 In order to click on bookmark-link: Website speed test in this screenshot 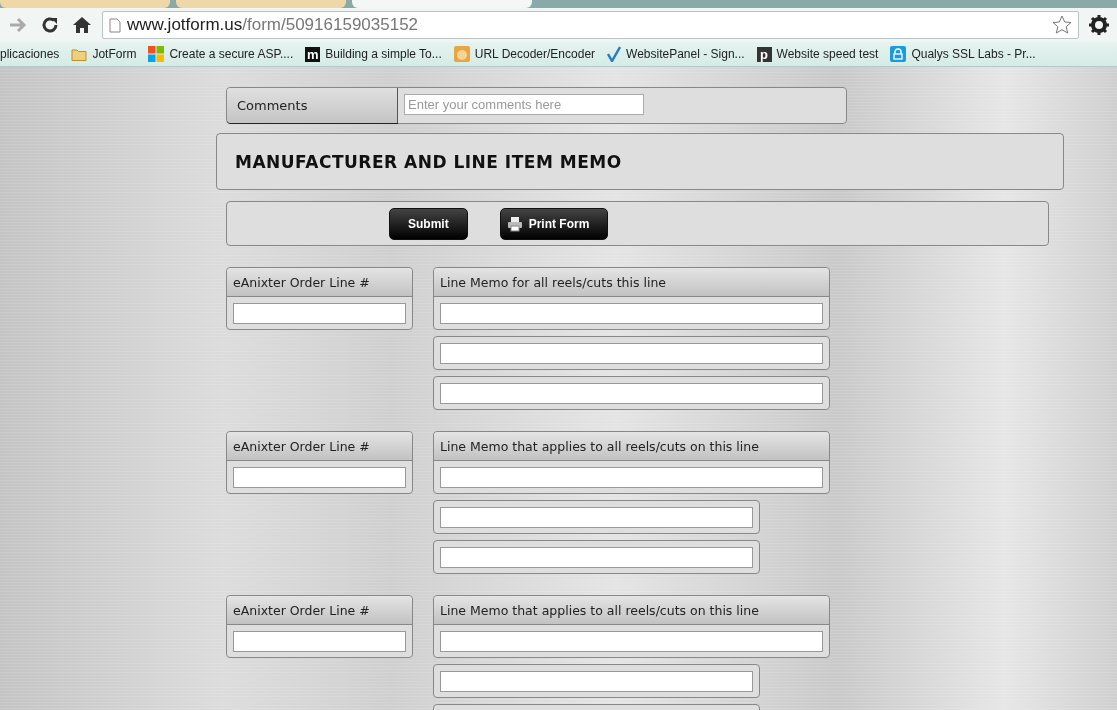, I will do `click(827, 54)`.